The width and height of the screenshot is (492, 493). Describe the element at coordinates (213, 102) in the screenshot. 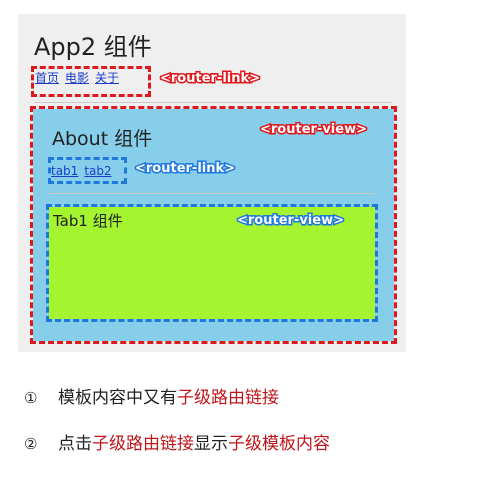

I see `app-divider` at that location.